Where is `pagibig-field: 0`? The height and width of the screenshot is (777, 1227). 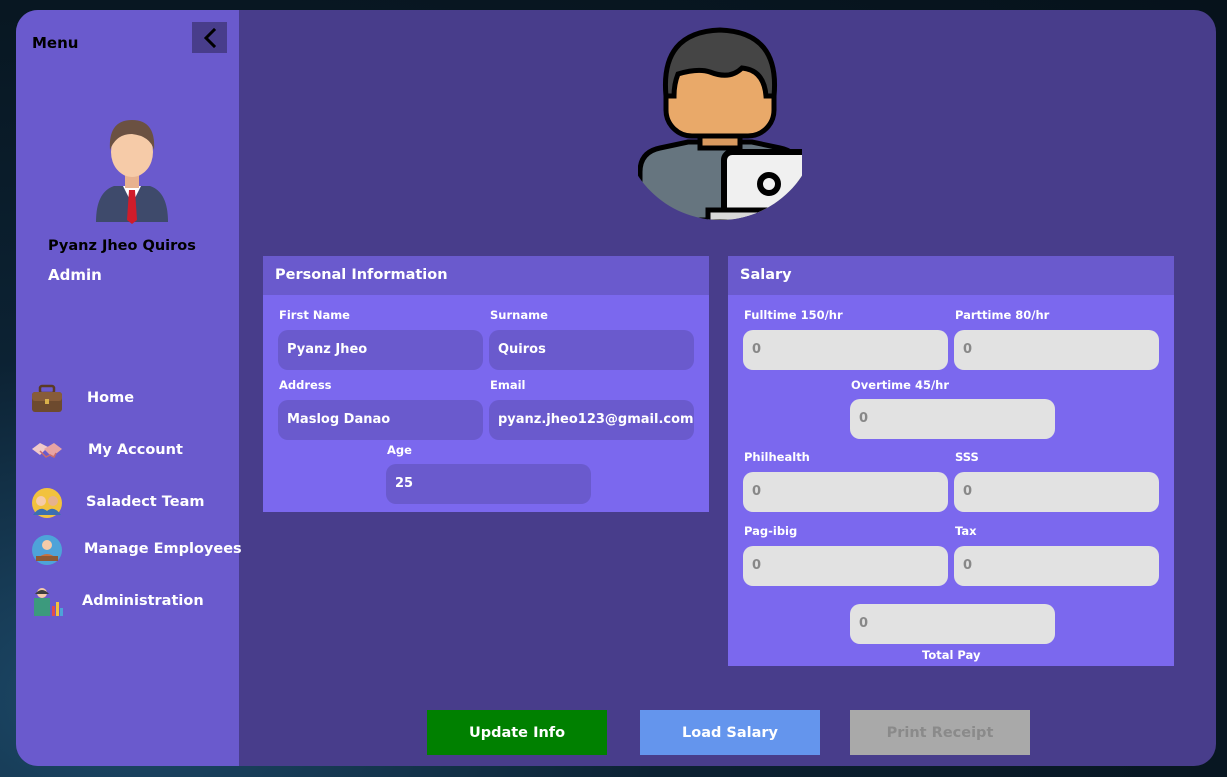
pagibig-field: 0 is located at coordinates (845, 566).